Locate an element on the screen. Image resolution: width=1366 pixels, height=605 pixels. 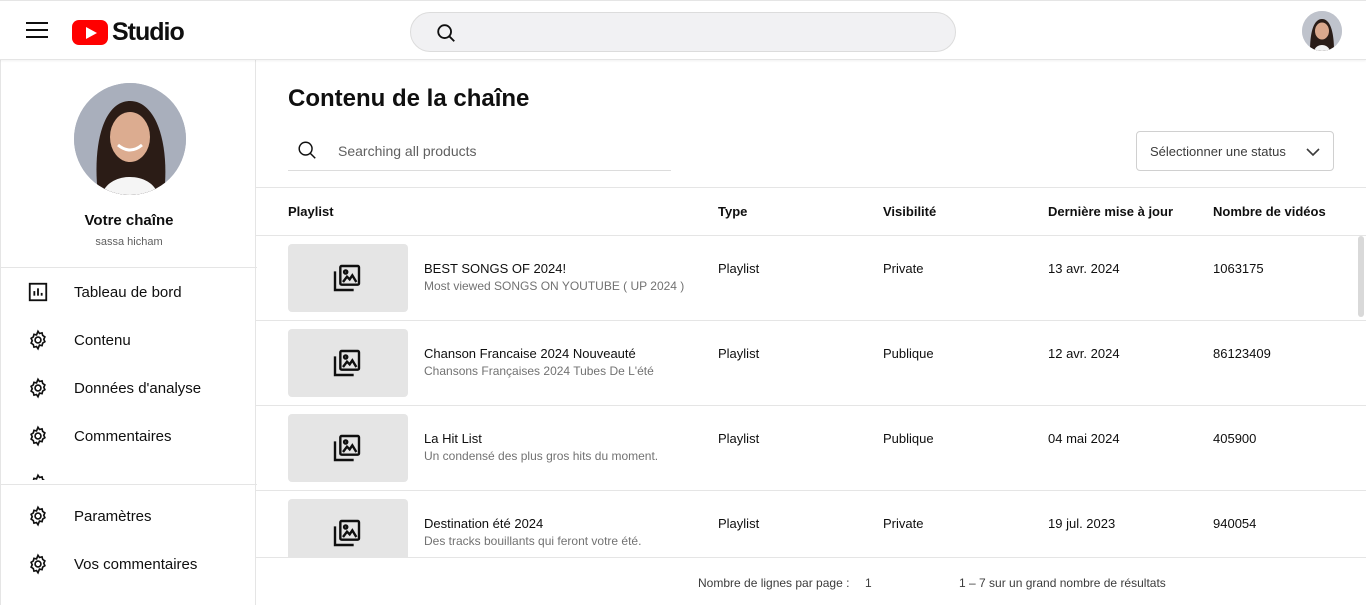
table-scrollbar is located at coordinates (1361, 276).